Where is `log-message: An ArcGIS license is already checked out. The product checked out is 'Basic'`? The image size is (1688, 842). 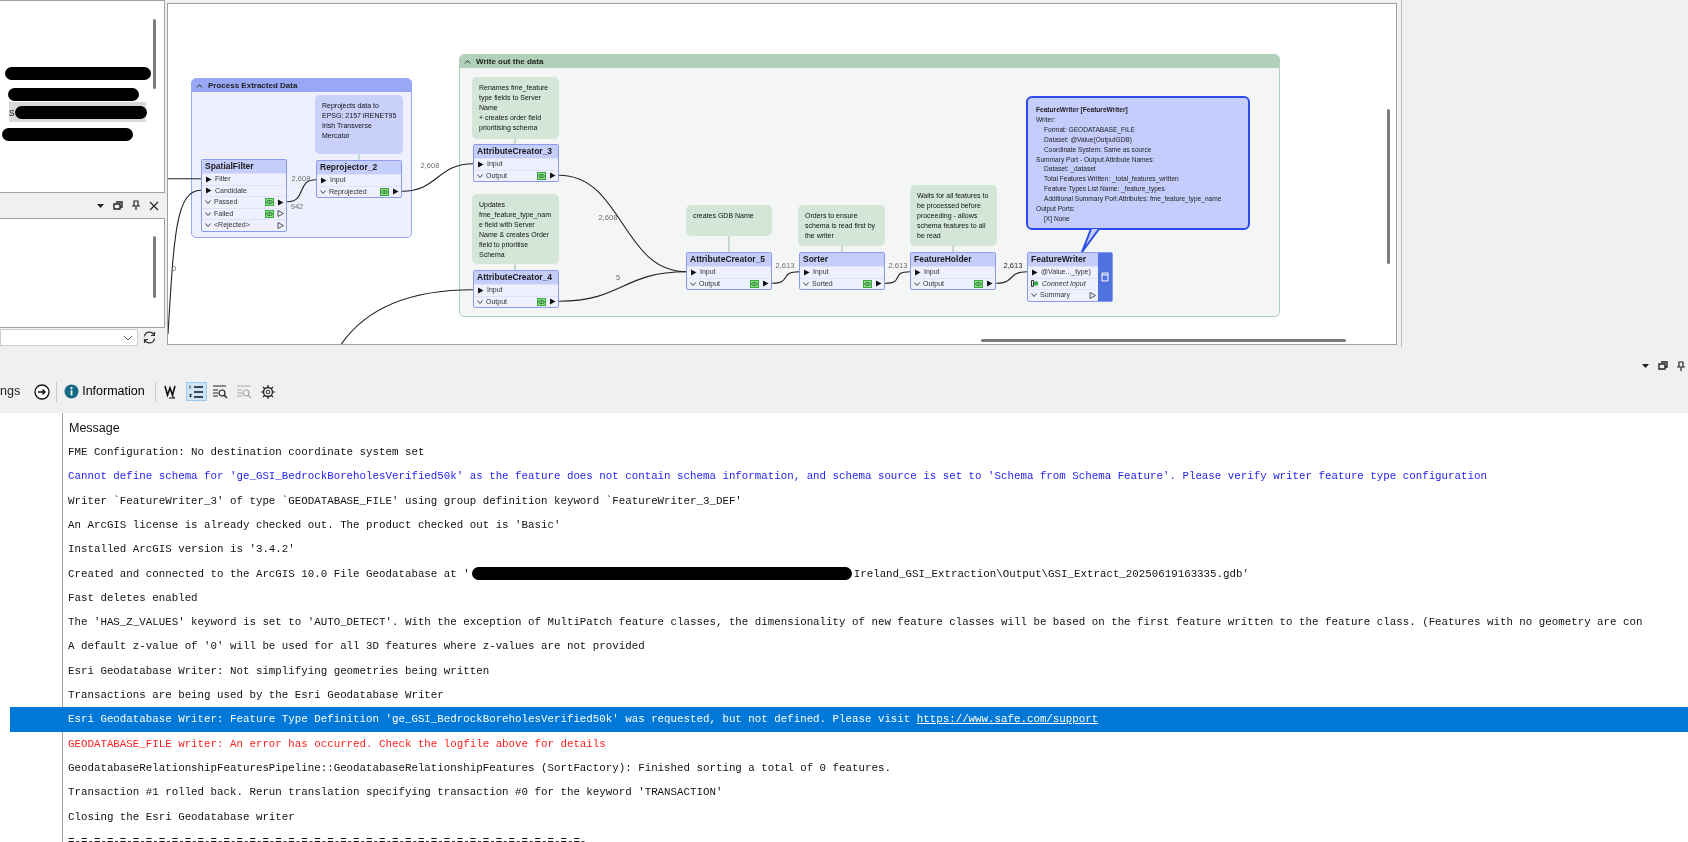
log-message: An ArcGIS license is already checked out. The product checked out is 'Basic' is located at coordinates (314, 525).